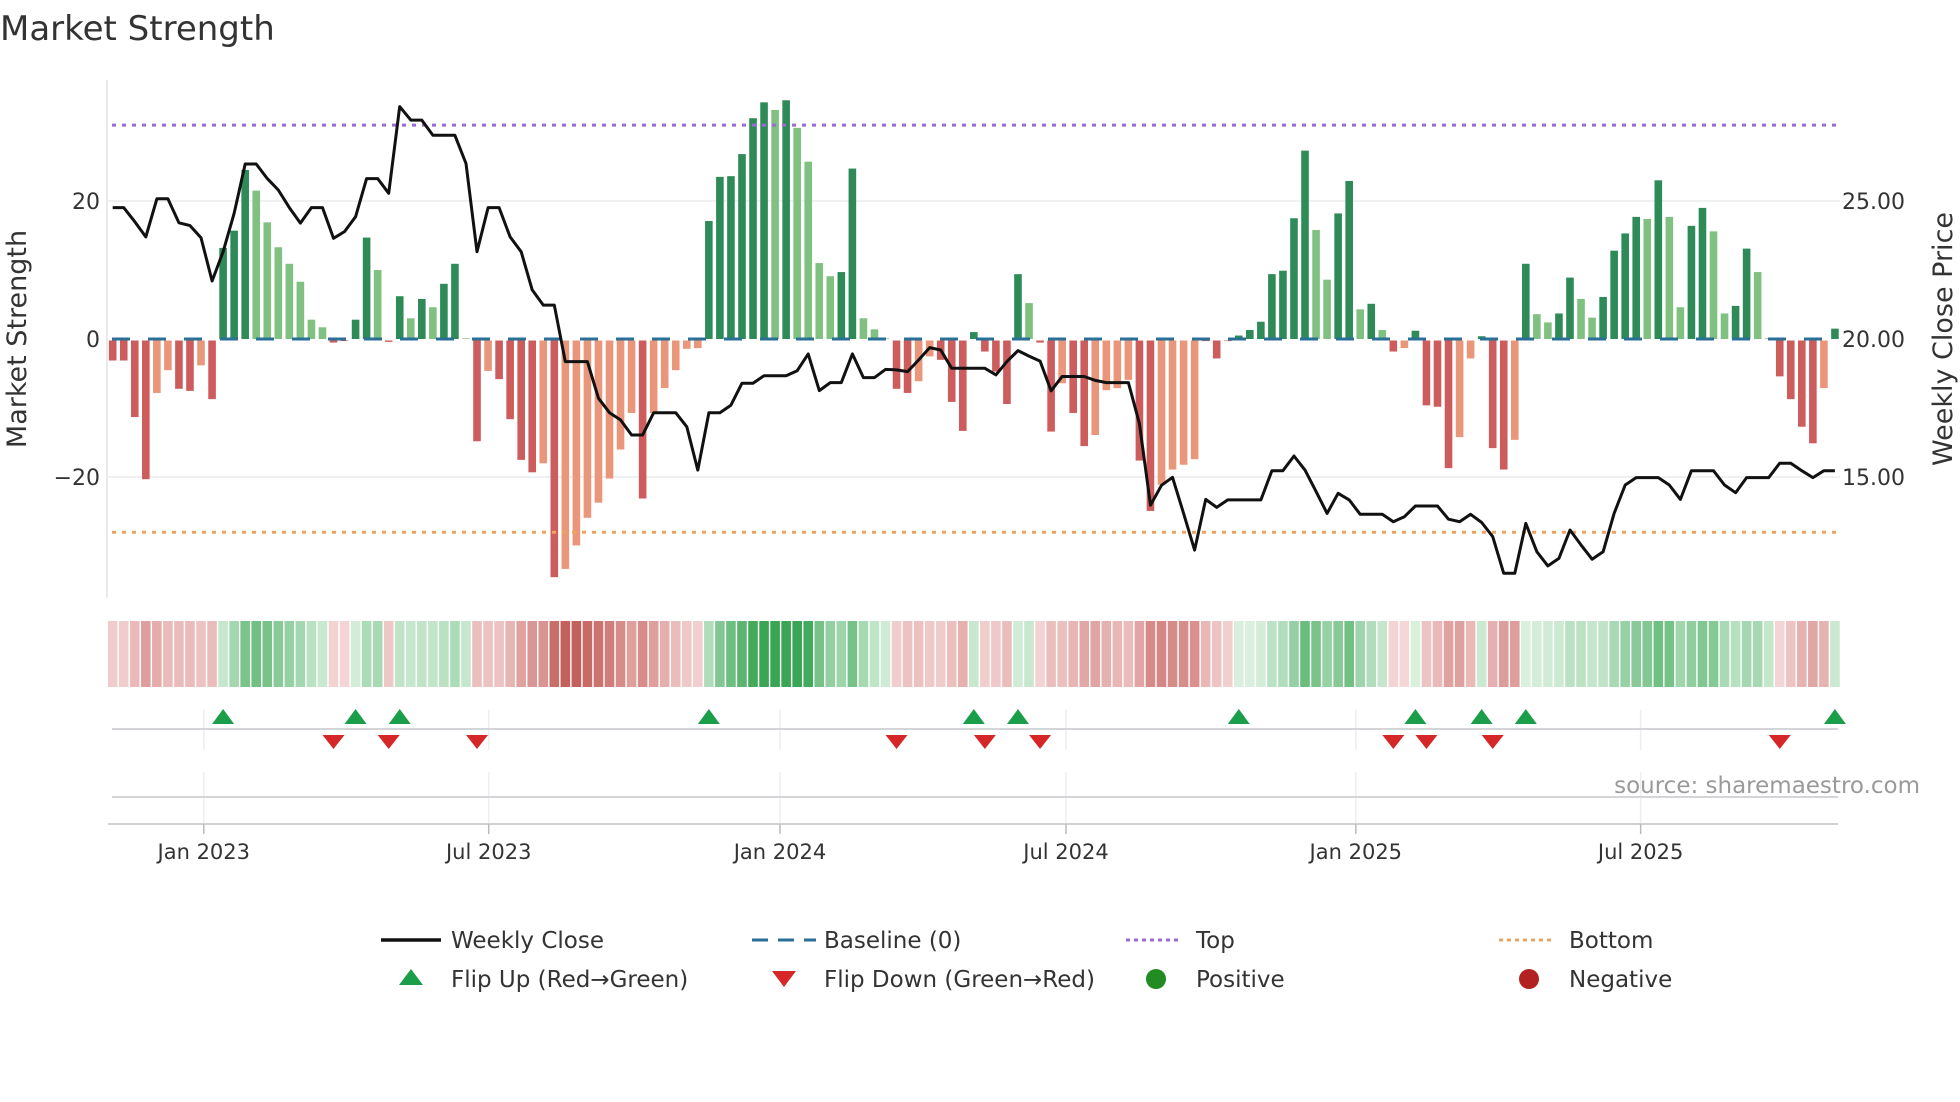  I want to click on y2-tick-label: 15.00, so click(1873, 478).